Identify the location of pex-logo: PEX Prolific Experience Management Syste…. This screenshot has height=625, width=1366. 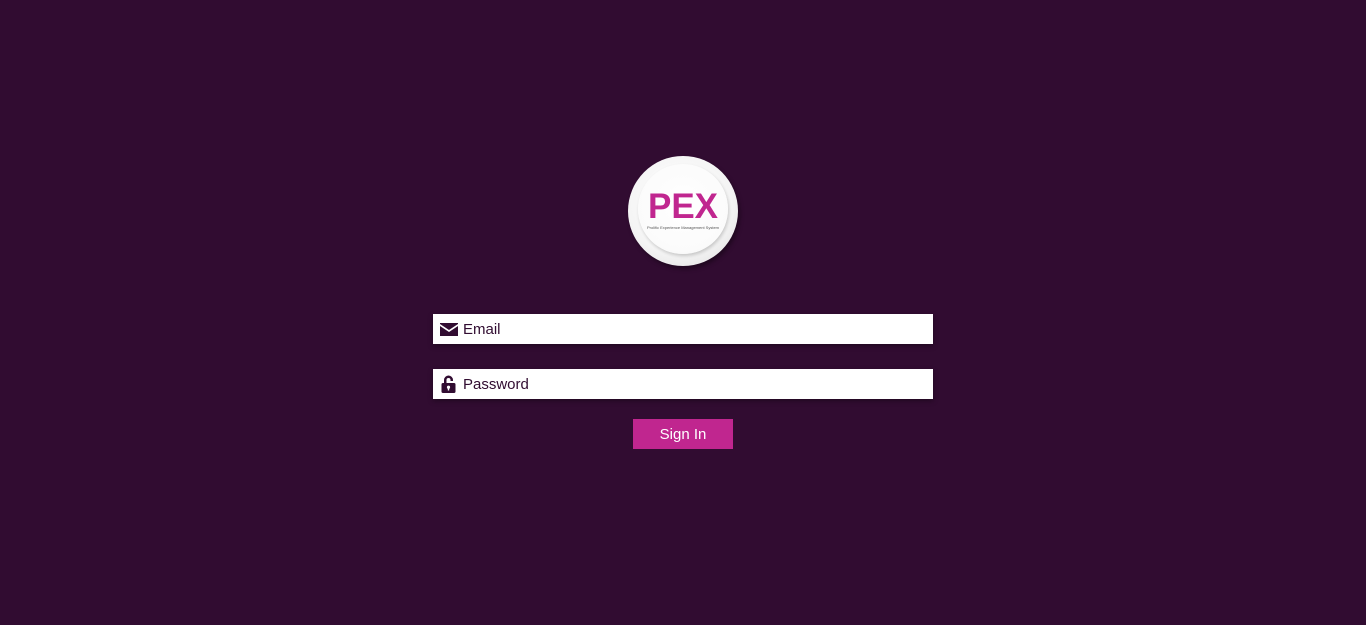
(683, 211).